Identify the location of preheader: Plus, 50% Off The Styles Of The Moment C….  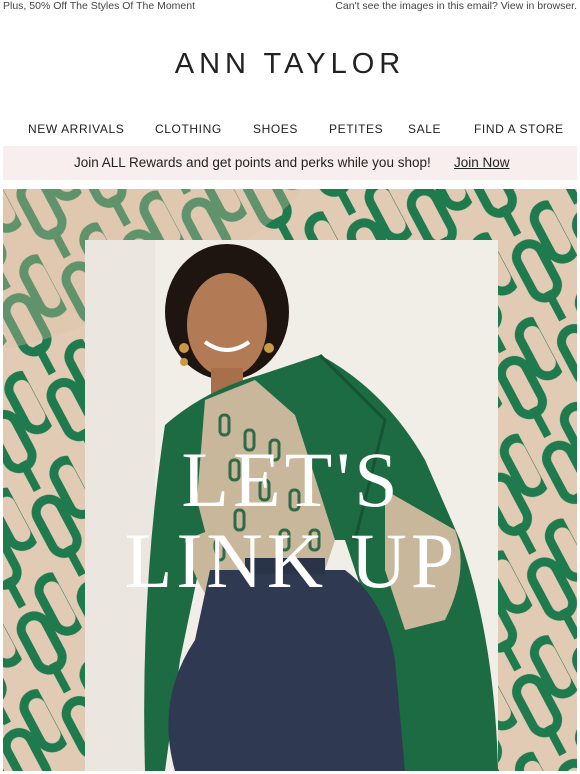
(290, 7).